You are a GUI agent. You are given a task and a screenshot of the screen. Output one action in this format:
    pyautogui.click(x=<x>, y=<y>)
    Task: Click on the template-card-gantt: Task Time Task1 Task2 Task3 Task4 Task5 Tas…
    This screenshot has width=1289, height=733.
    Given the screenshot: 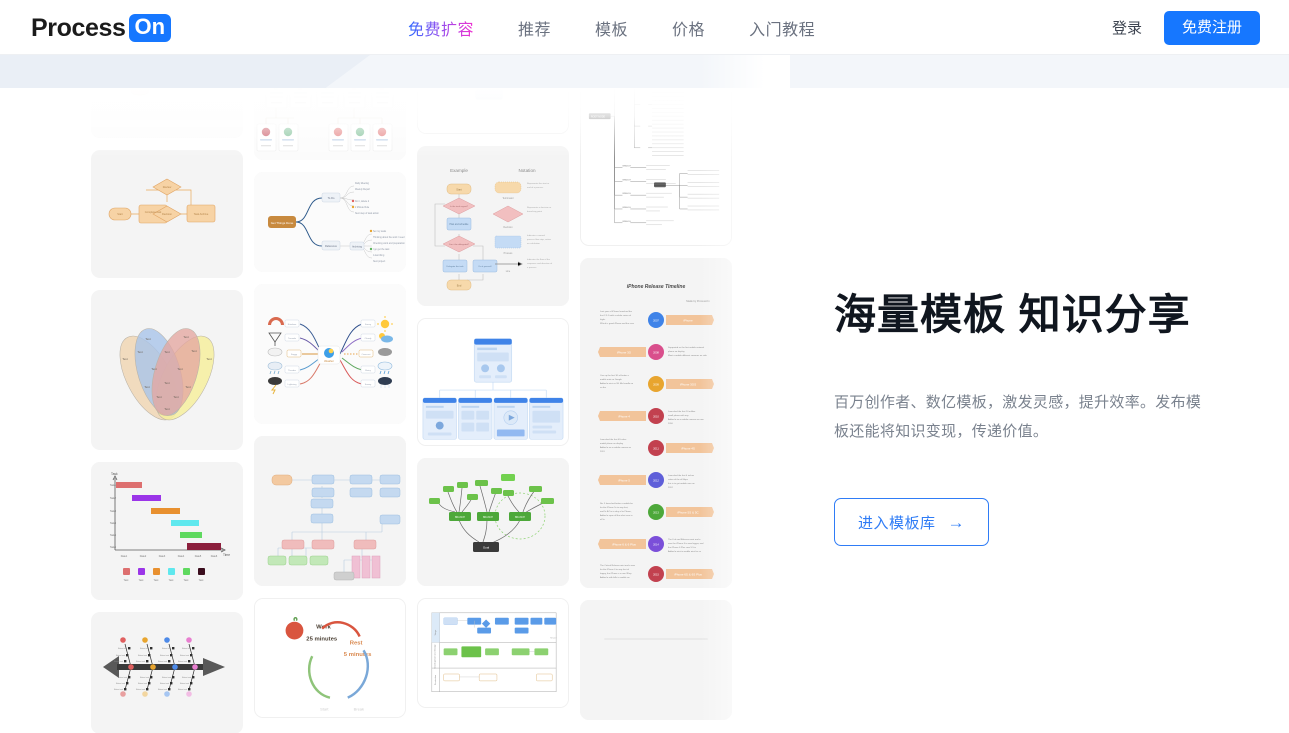 What is the action you would take?
    pyautogui.click(x=167, y=531)
    